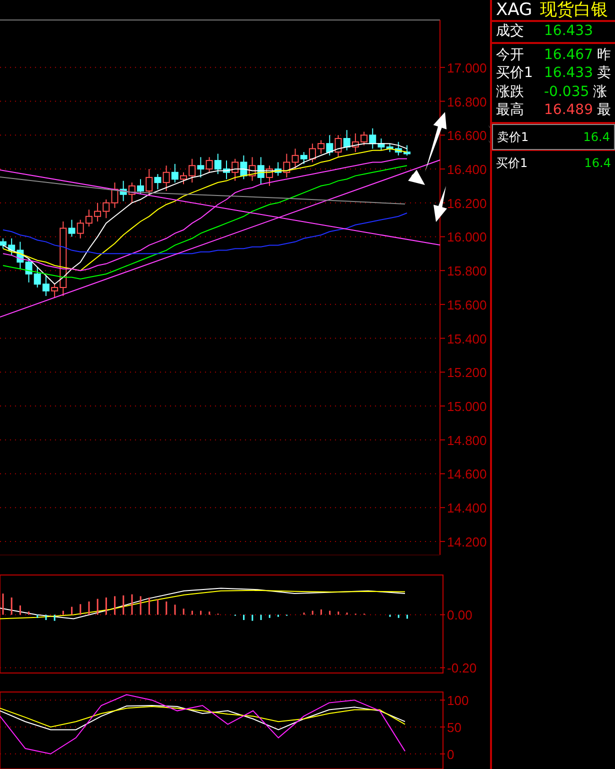  Describe the element at coordinates (462, 668) in the screenshot. I see `macd-axis-label: -0.20` at that location.